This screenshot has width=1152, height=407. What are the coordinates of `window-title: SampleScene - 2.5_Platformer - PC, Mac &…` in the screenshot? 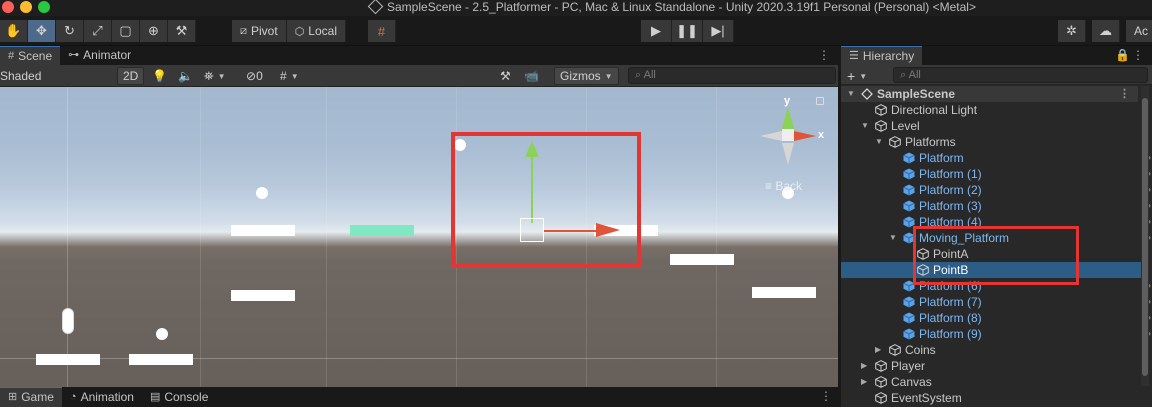 It's located at (671, 8).